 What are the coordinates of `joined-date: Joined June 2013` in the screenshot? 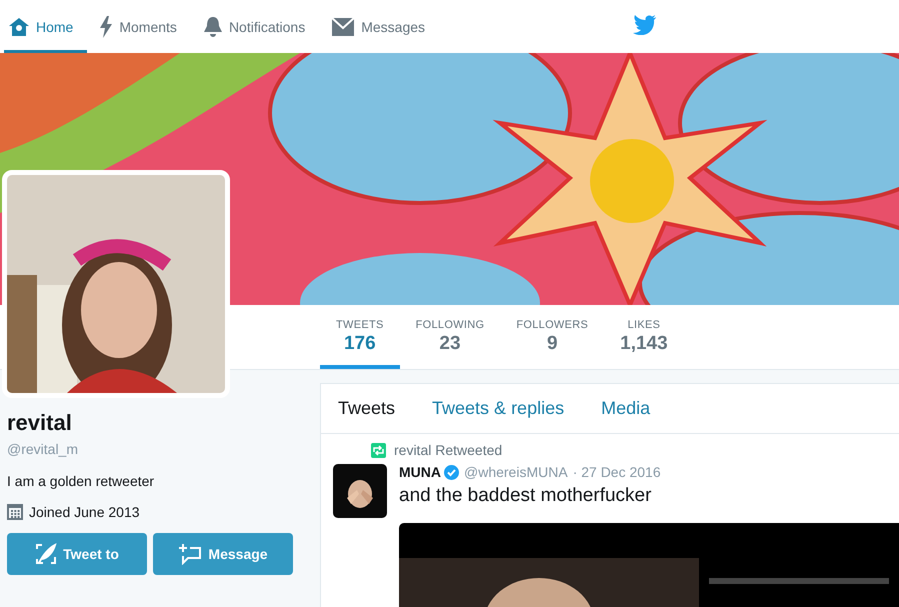 It's located at (84, 512).